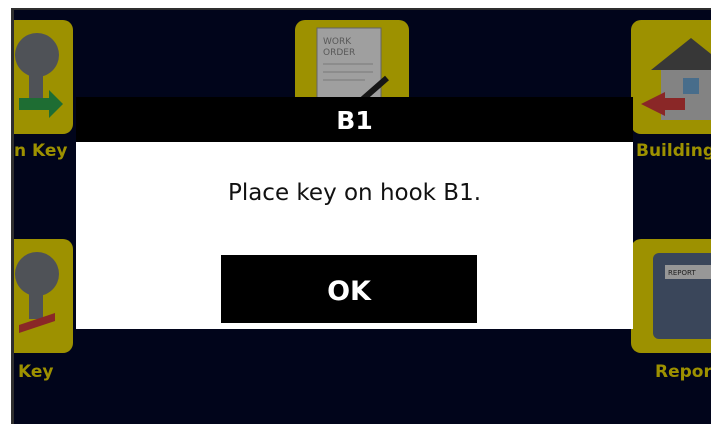 This screenshot has height=425, width=713. Describe the element at coordinates (354, 119) in the screenshot. I see `dialog-title: B1` at that location.